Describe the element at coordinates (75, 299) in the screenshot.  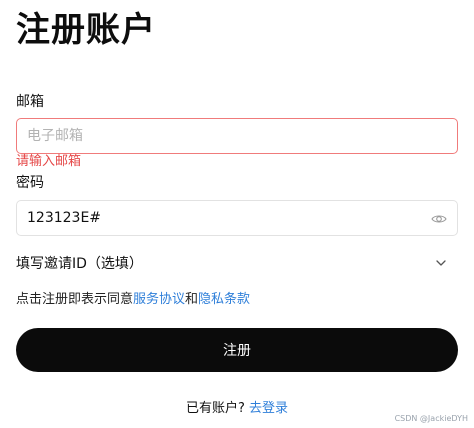
I see `agreement-prefix: 点击注册即表示同意` at that location.